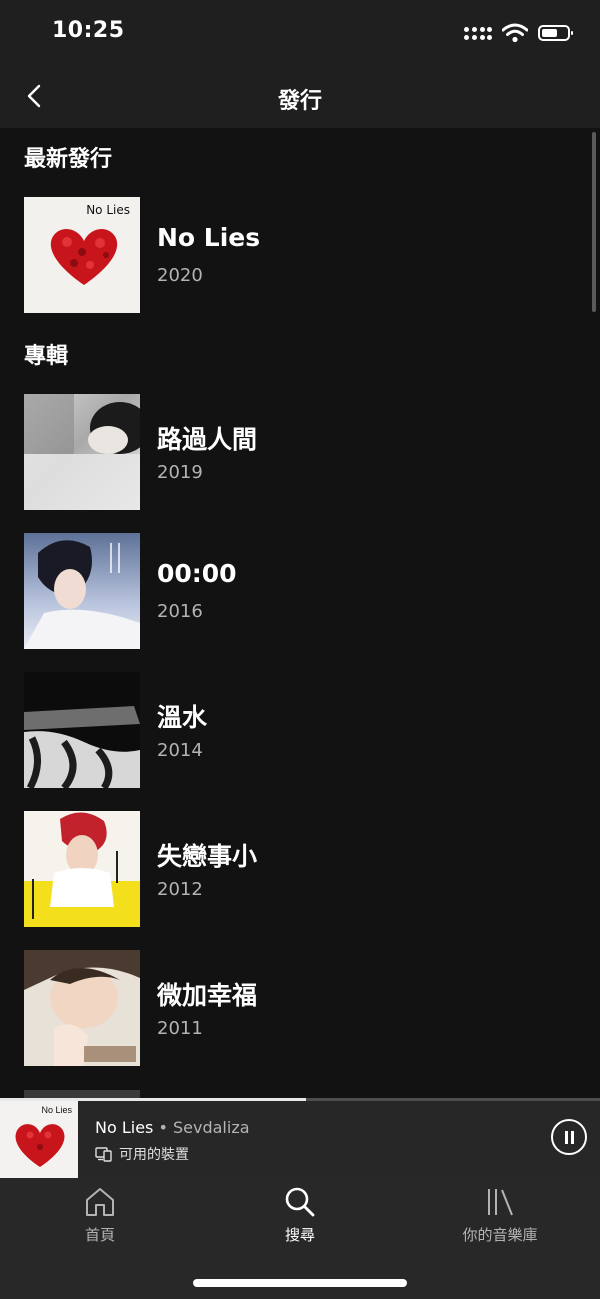 The height and width of the screenshot is (1299, 600). Describe the element at coordinates (82, 255) in the screenshot. I see `album-cover: No Lies` at that location.